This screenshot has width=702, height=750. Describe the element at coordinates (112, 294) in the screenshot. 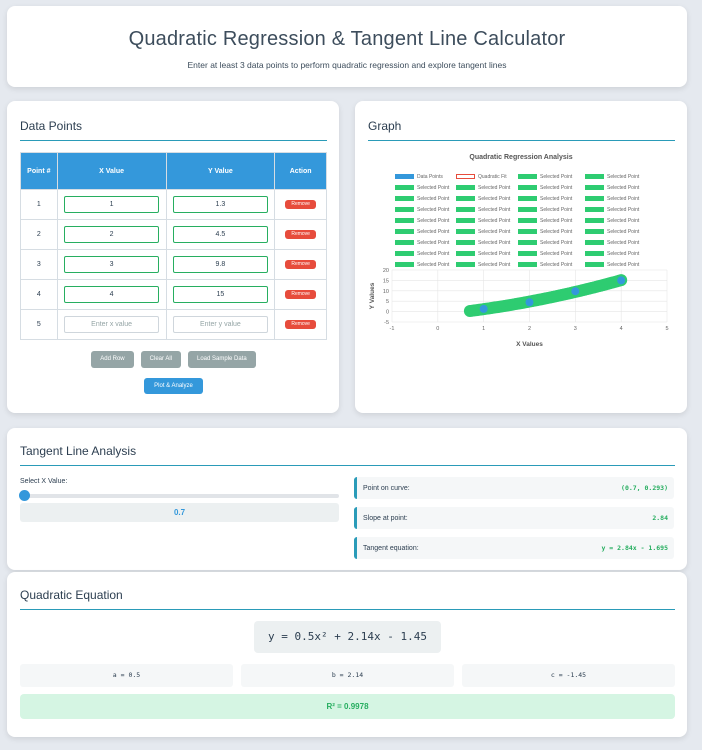

I see `x-value-input: 4` at that location.